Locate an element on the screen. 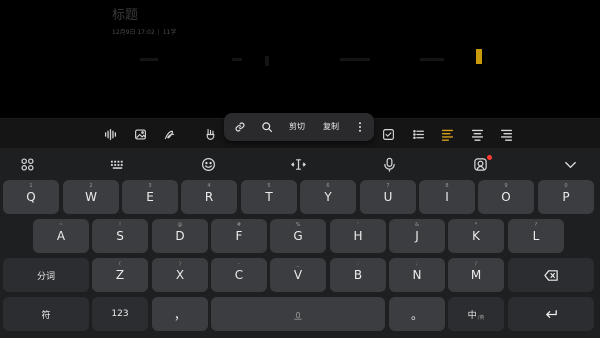 The image size is (600, 338). key-label: B is located at coordinates (358, 275).